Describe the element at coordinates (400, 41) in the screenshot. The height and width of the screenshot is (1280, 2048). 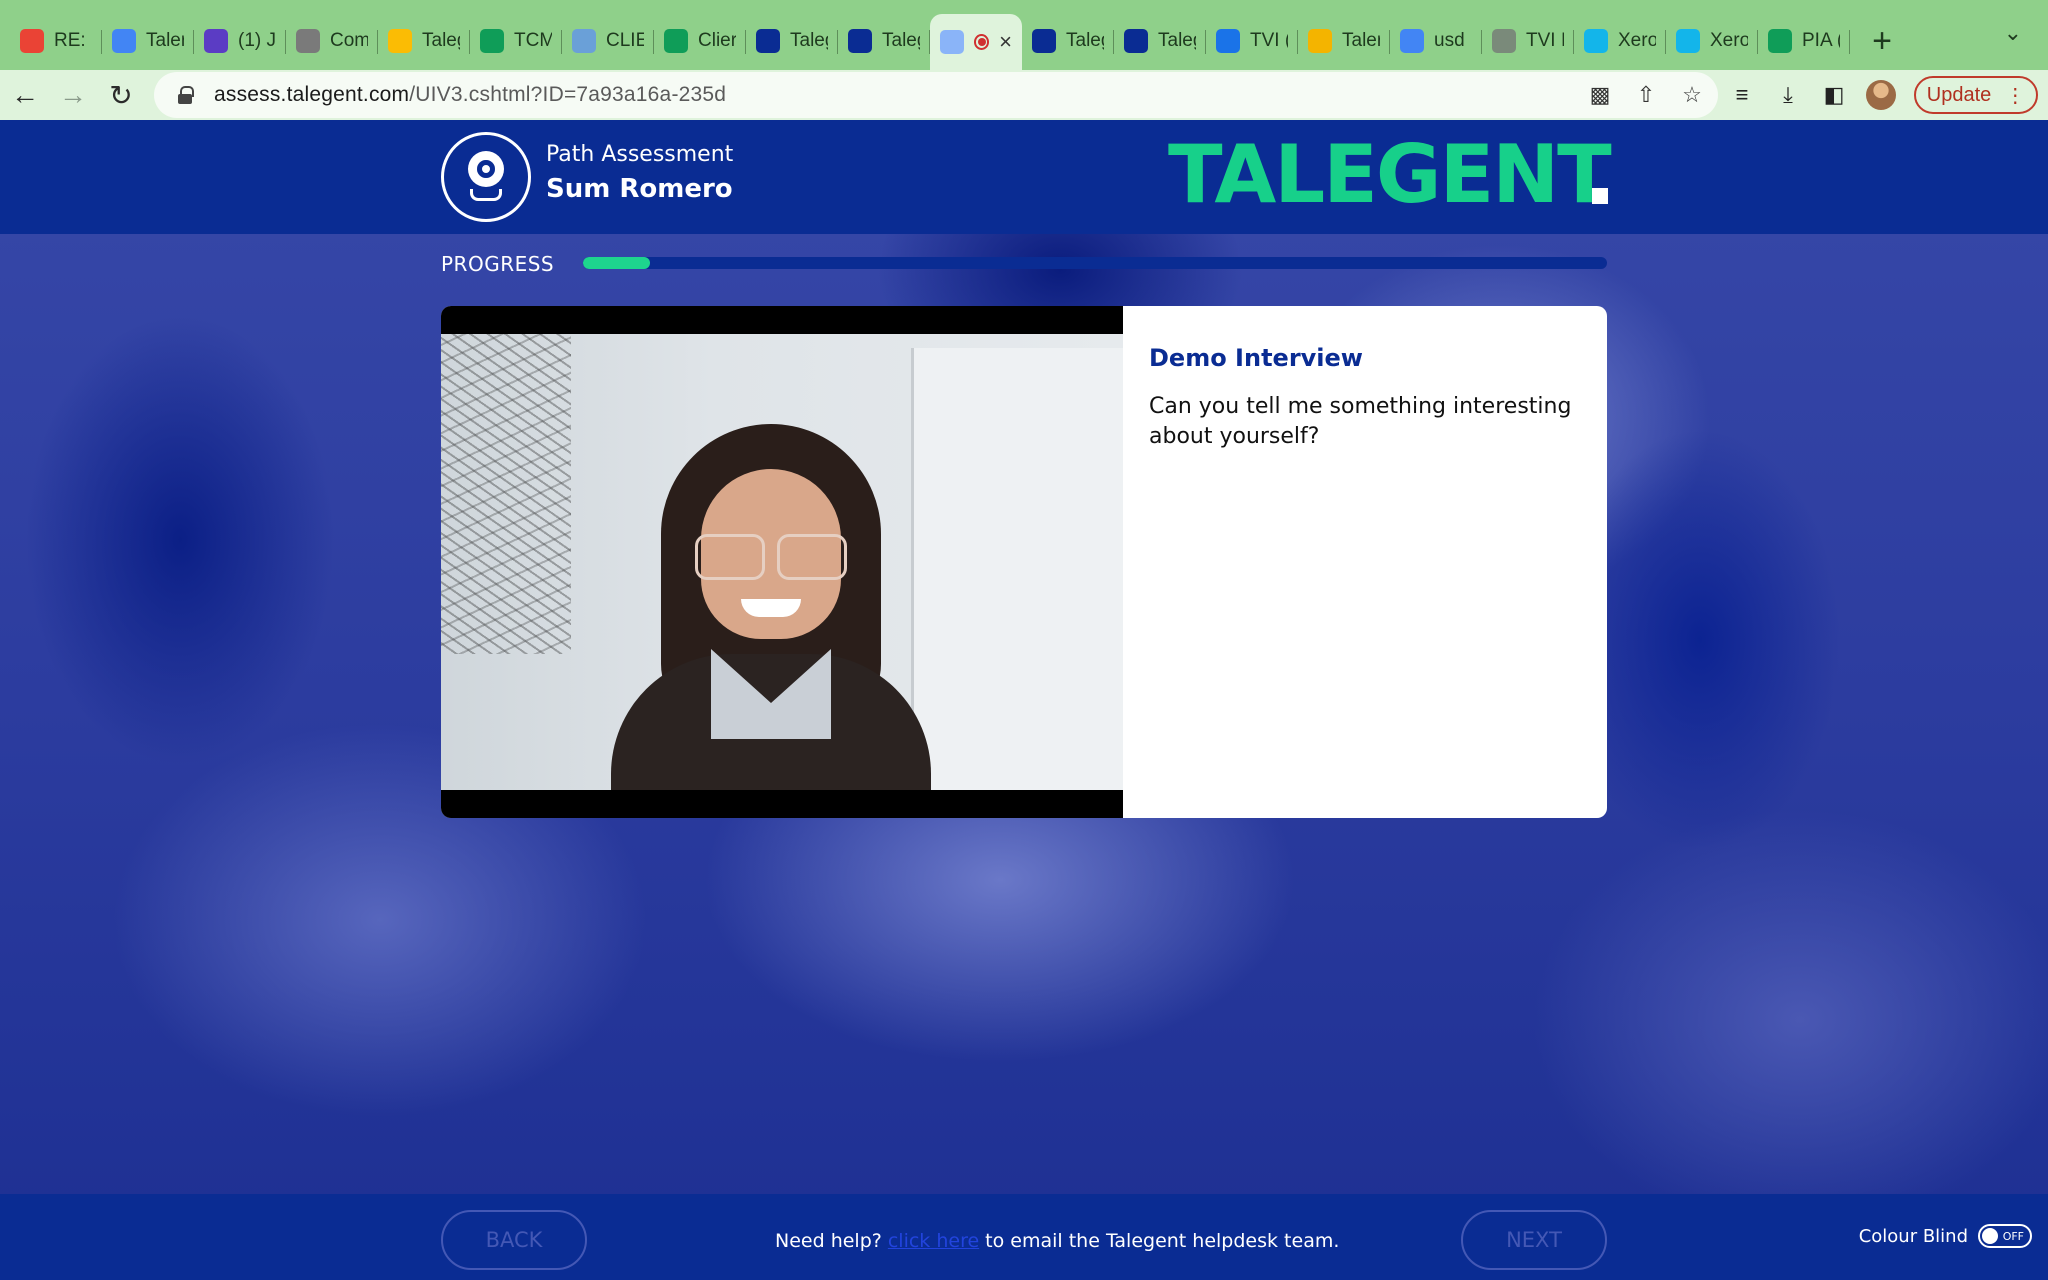
I see `drive-icon` at that location.